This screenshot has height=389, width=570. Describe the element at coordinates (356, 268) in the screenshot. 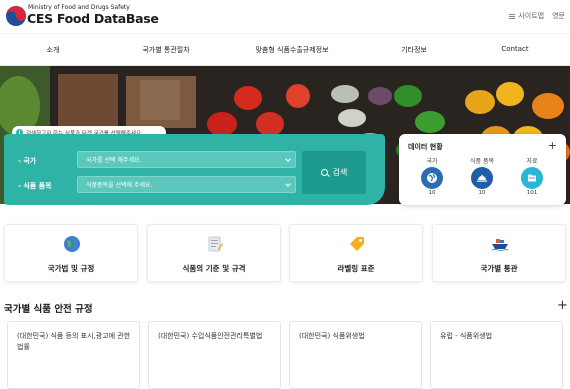

I see `card-labeling-standard-label: 라벨링 표준` at that location.